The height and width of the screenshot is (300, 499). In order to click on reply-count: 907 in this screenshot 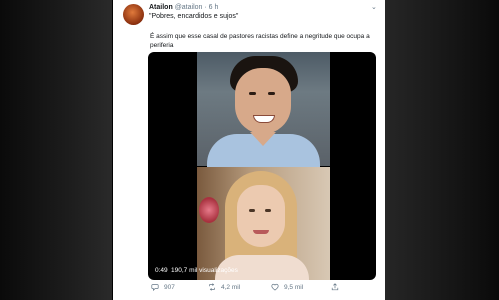, I will do `click(169, 287)`.